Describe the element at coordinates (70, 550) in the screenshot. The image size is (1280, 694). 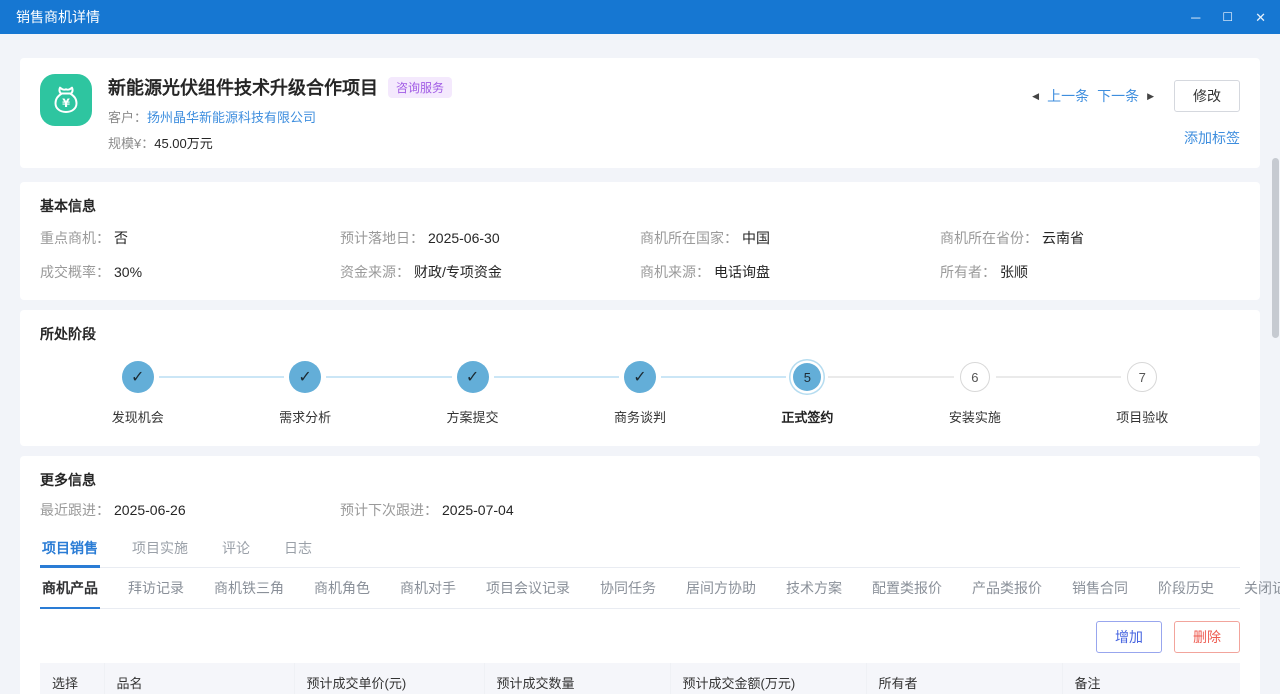
I see `tab-project-sales: 项目销售` at that location.